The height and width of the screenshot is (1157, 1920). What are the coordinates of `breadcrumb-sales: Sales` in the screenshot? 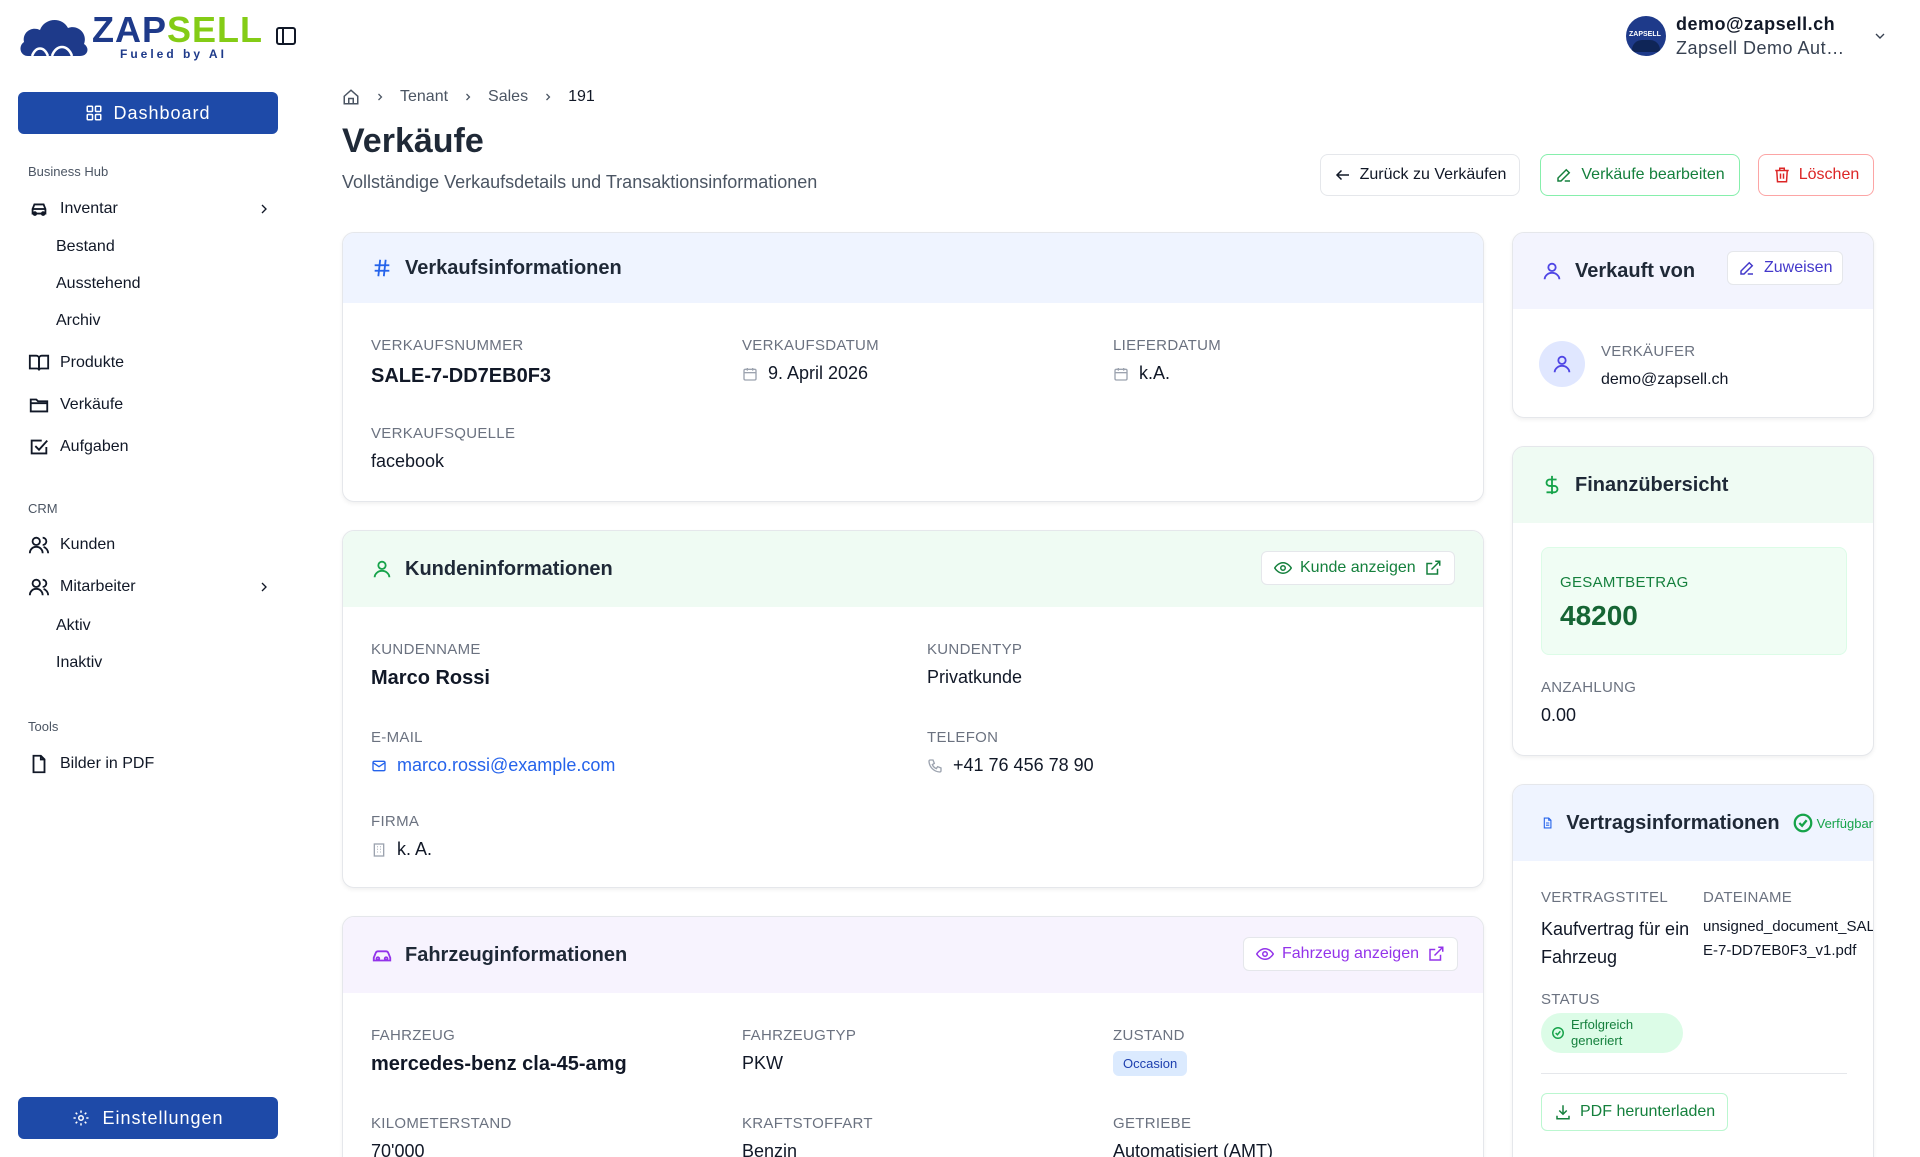 It's located at (508, 97).